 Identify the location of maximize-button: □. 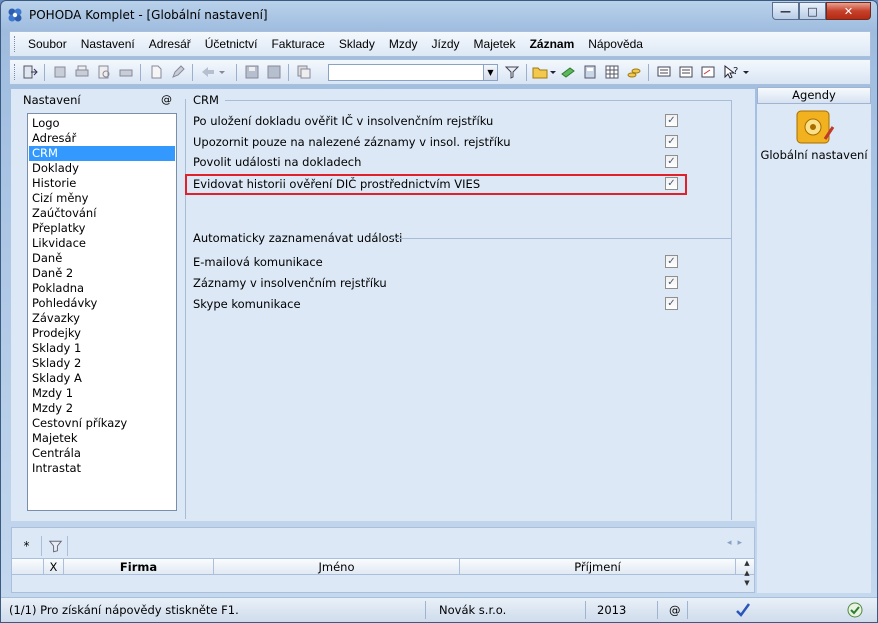
(812, 11).